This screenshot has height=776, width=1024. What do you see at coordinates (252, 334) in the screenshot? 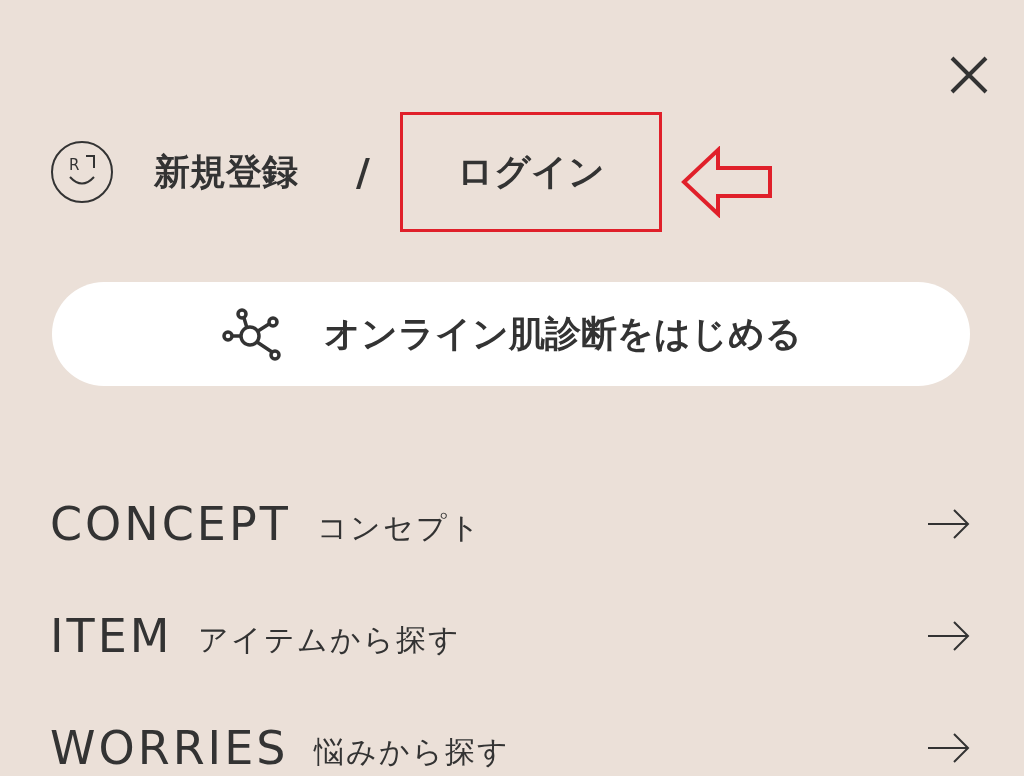
I see `network-icon` at bounding box center [252, 334].